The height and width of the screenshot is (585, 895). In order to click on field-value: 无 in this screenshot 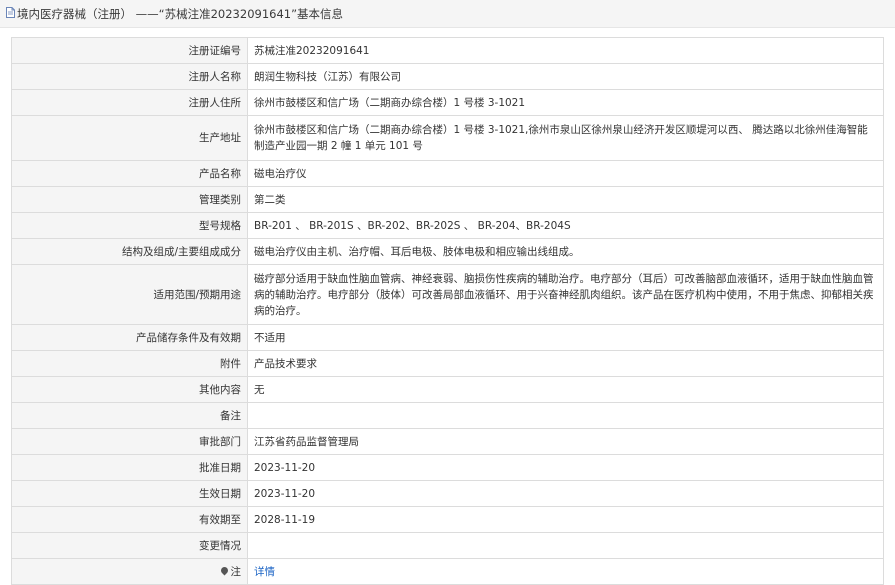, I will do `click(565, 389)`.